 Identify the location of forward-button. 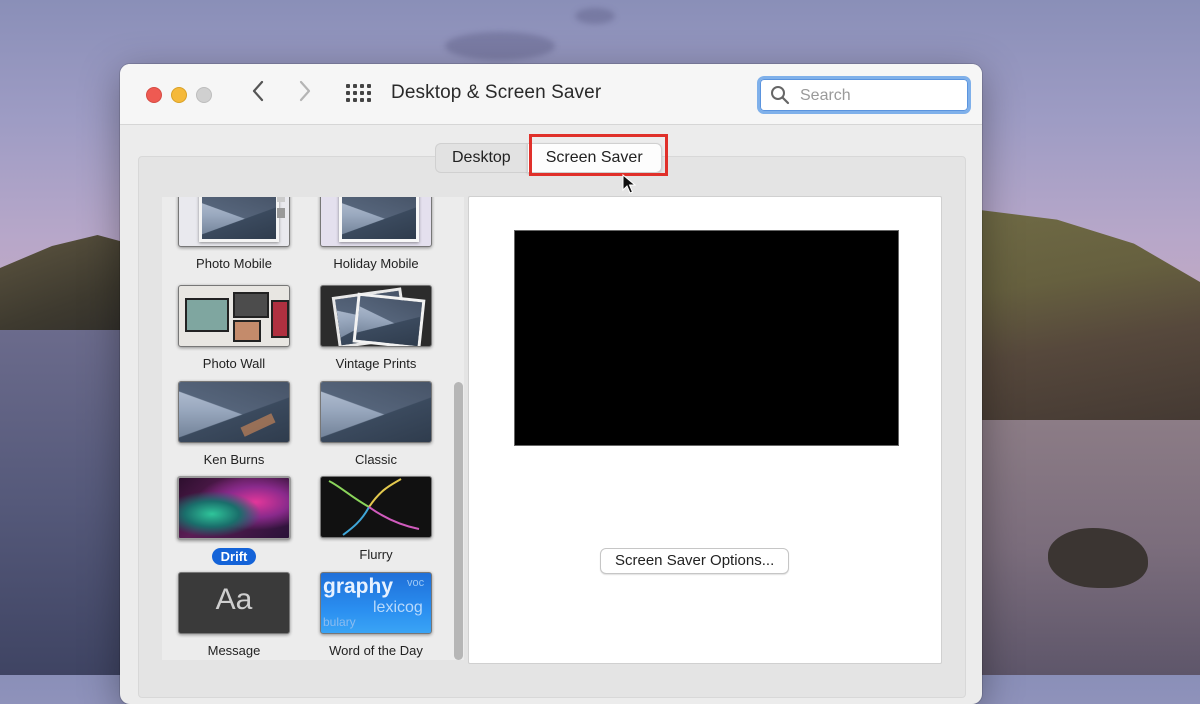
(305, 94).